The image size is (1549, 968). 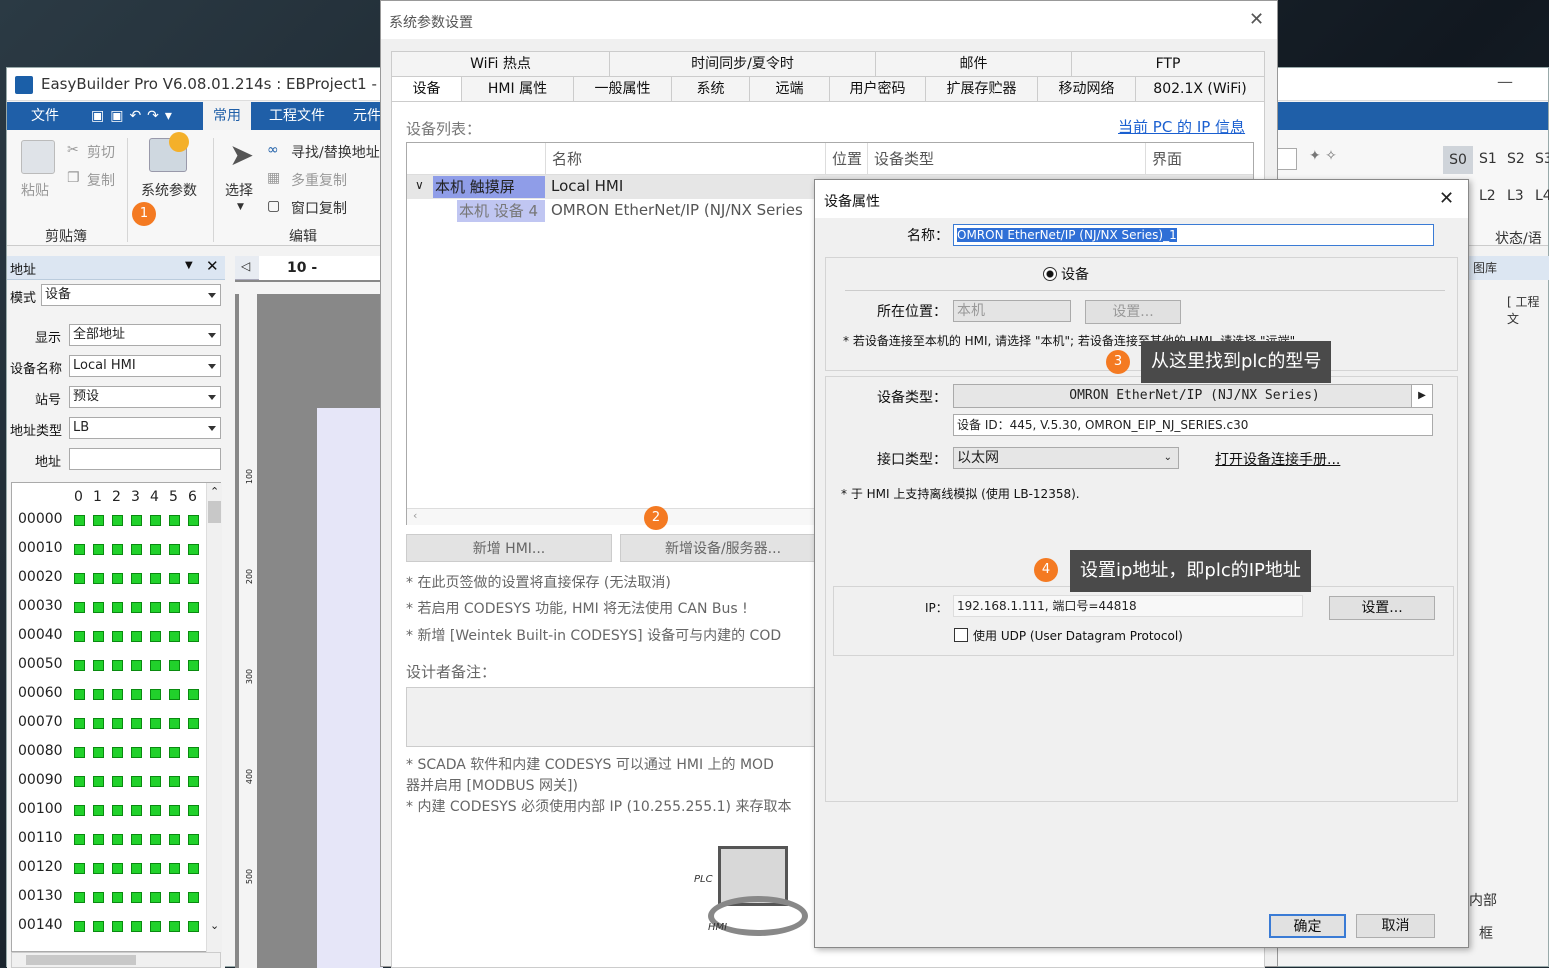 What do you see at coordinates (1193, 396) in the screenshot?
I see `device-type-select: OMRON EtherNet/IP (NJ/NX Series)` at bounding box center [1193, 396].